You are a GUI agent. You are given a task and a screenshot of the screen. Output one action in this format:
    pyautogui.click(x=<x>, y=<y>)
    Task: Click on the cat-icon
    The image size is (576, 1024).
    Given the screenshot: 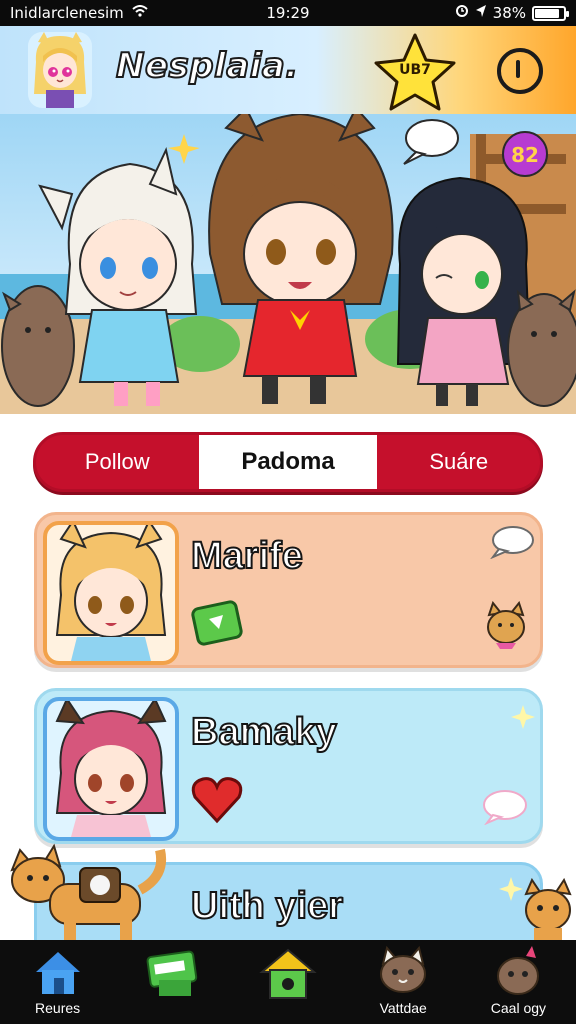 What is the action you would take?
    pyautogui.click(x=403, y=973)
    